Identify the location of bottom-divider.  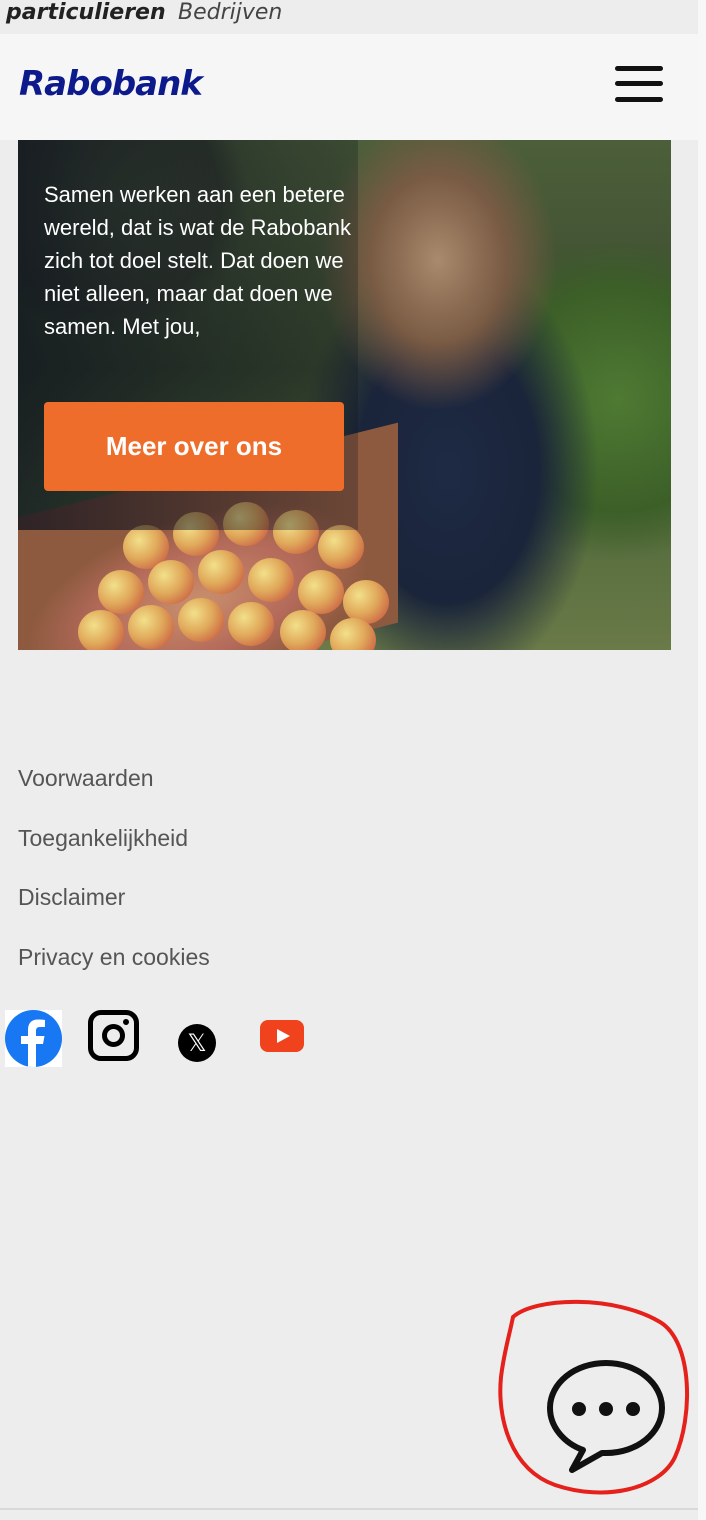
(349, 1509).